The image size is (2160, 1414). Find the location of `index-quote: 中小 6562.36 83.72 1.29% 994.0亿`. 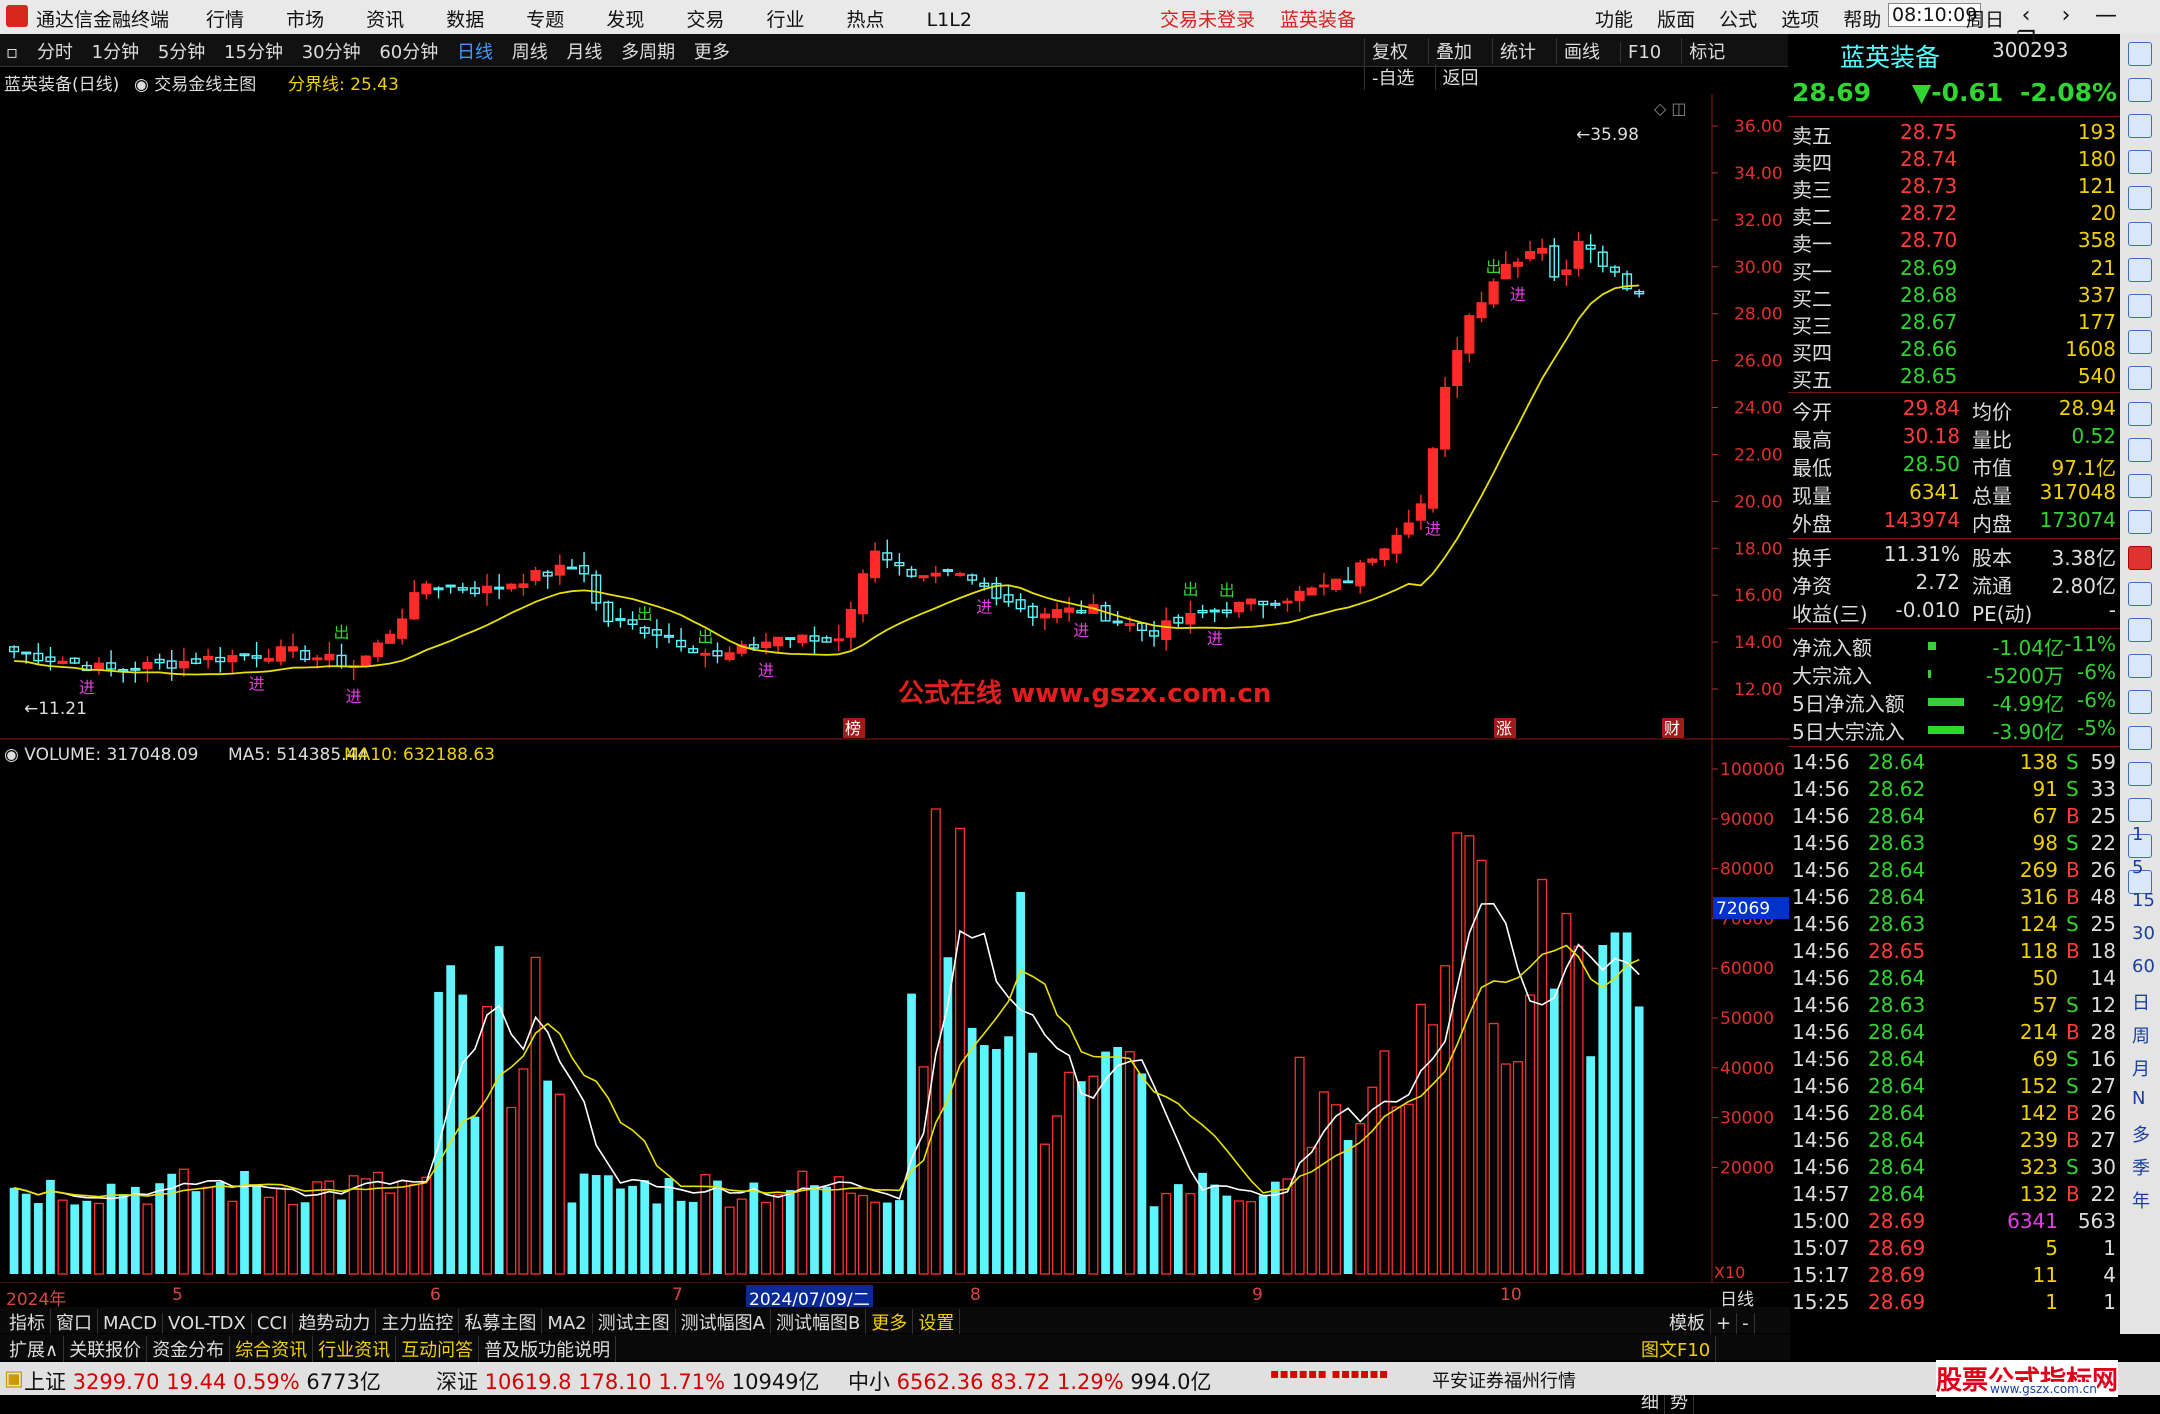

index-quote: 中小 6562.36 83.72 1.29% 994.0亿 is located at coordinates (1030, 1381).